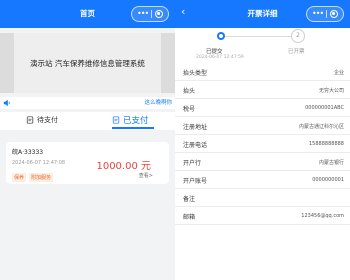  What do you see at coordinates (331, 162) in the screenshot?
I see `field-value: 内蒙古银行` at bounding box center [331, 162].